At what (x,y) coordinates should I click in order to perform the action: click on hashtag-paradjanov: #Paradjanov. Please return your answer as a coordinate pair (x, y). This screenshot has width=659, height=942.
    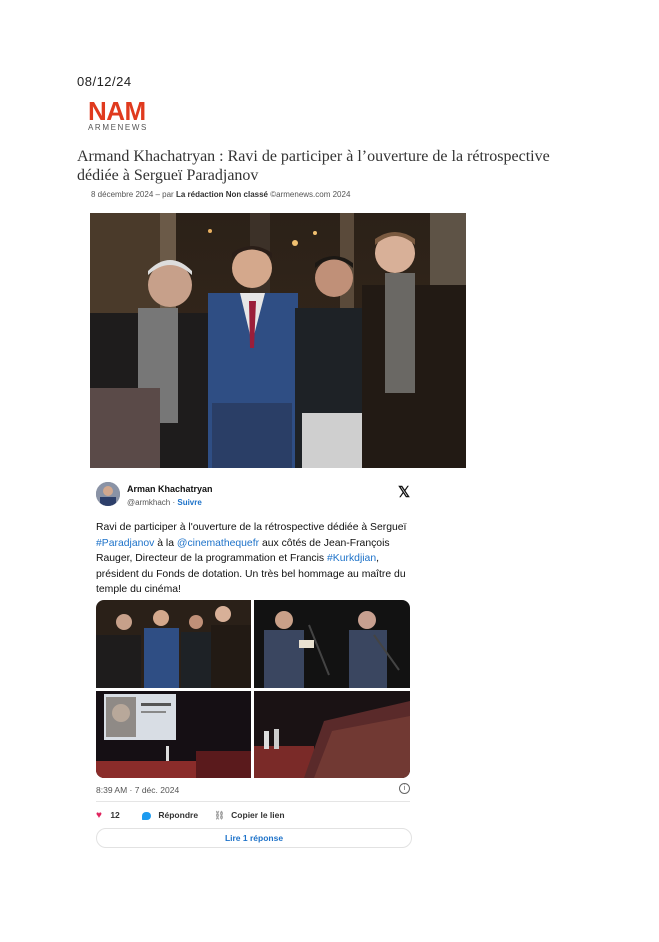
    Looking at the image, I should click on (125, 543).